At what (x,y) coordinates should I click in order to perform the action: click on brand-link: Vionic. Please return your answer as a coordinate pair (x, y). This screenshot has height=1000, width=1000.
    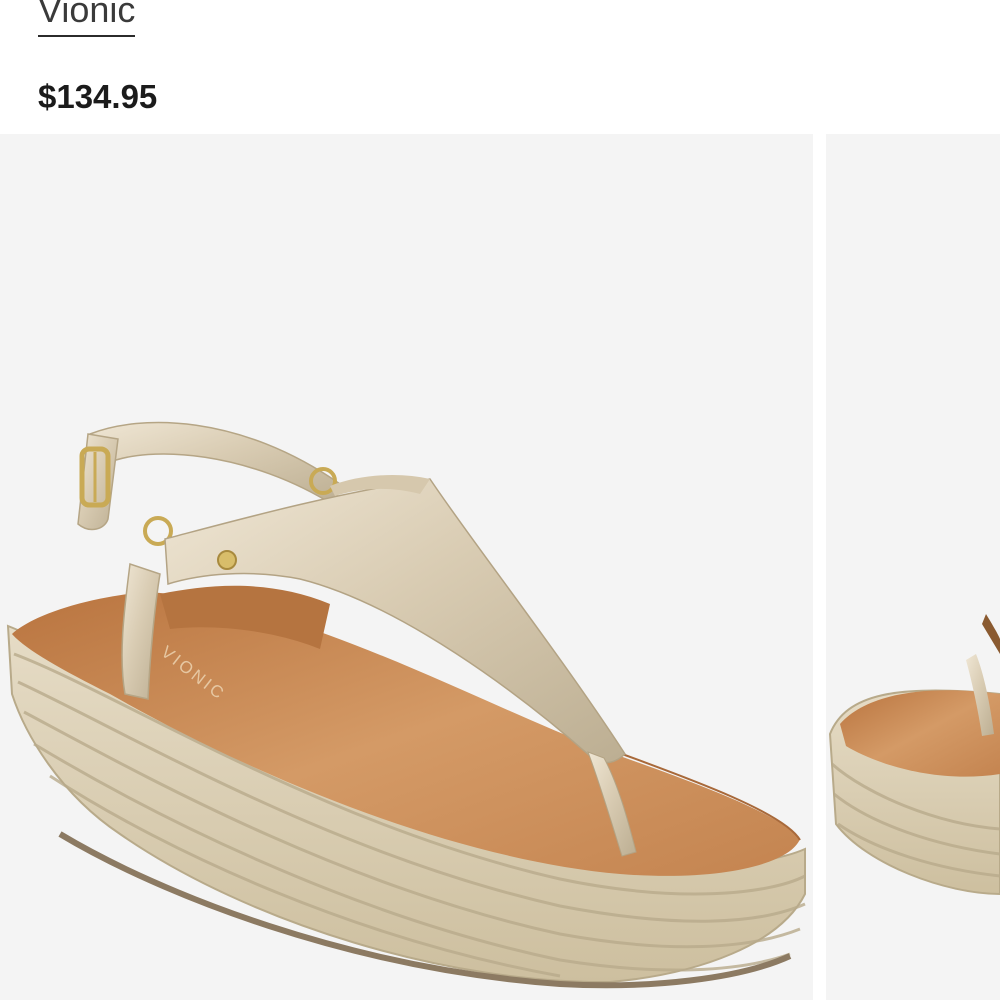
    Looking at the image, I should click on (87, 18).